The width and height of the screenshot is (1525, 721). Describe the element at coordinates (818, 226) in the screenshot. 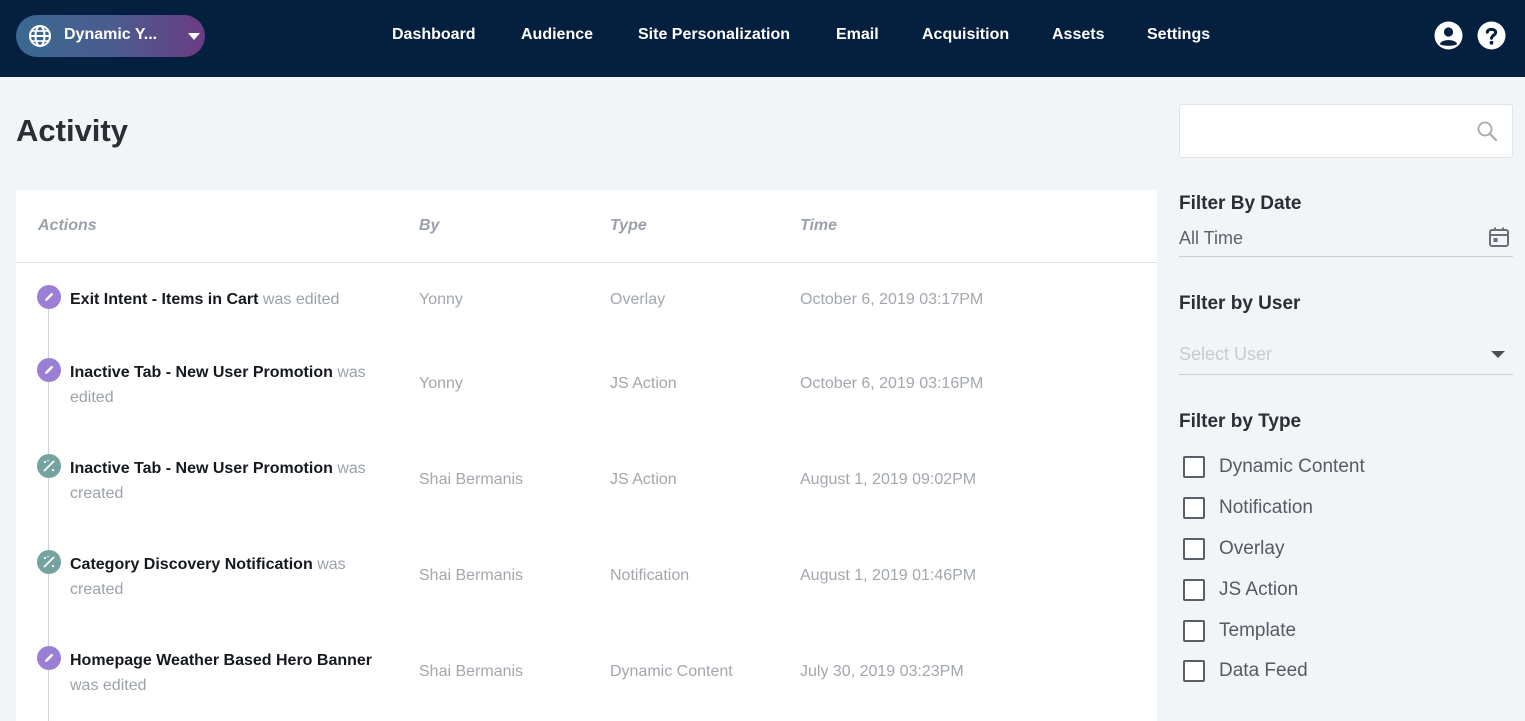

I see `column-header-time: Time` at that location.